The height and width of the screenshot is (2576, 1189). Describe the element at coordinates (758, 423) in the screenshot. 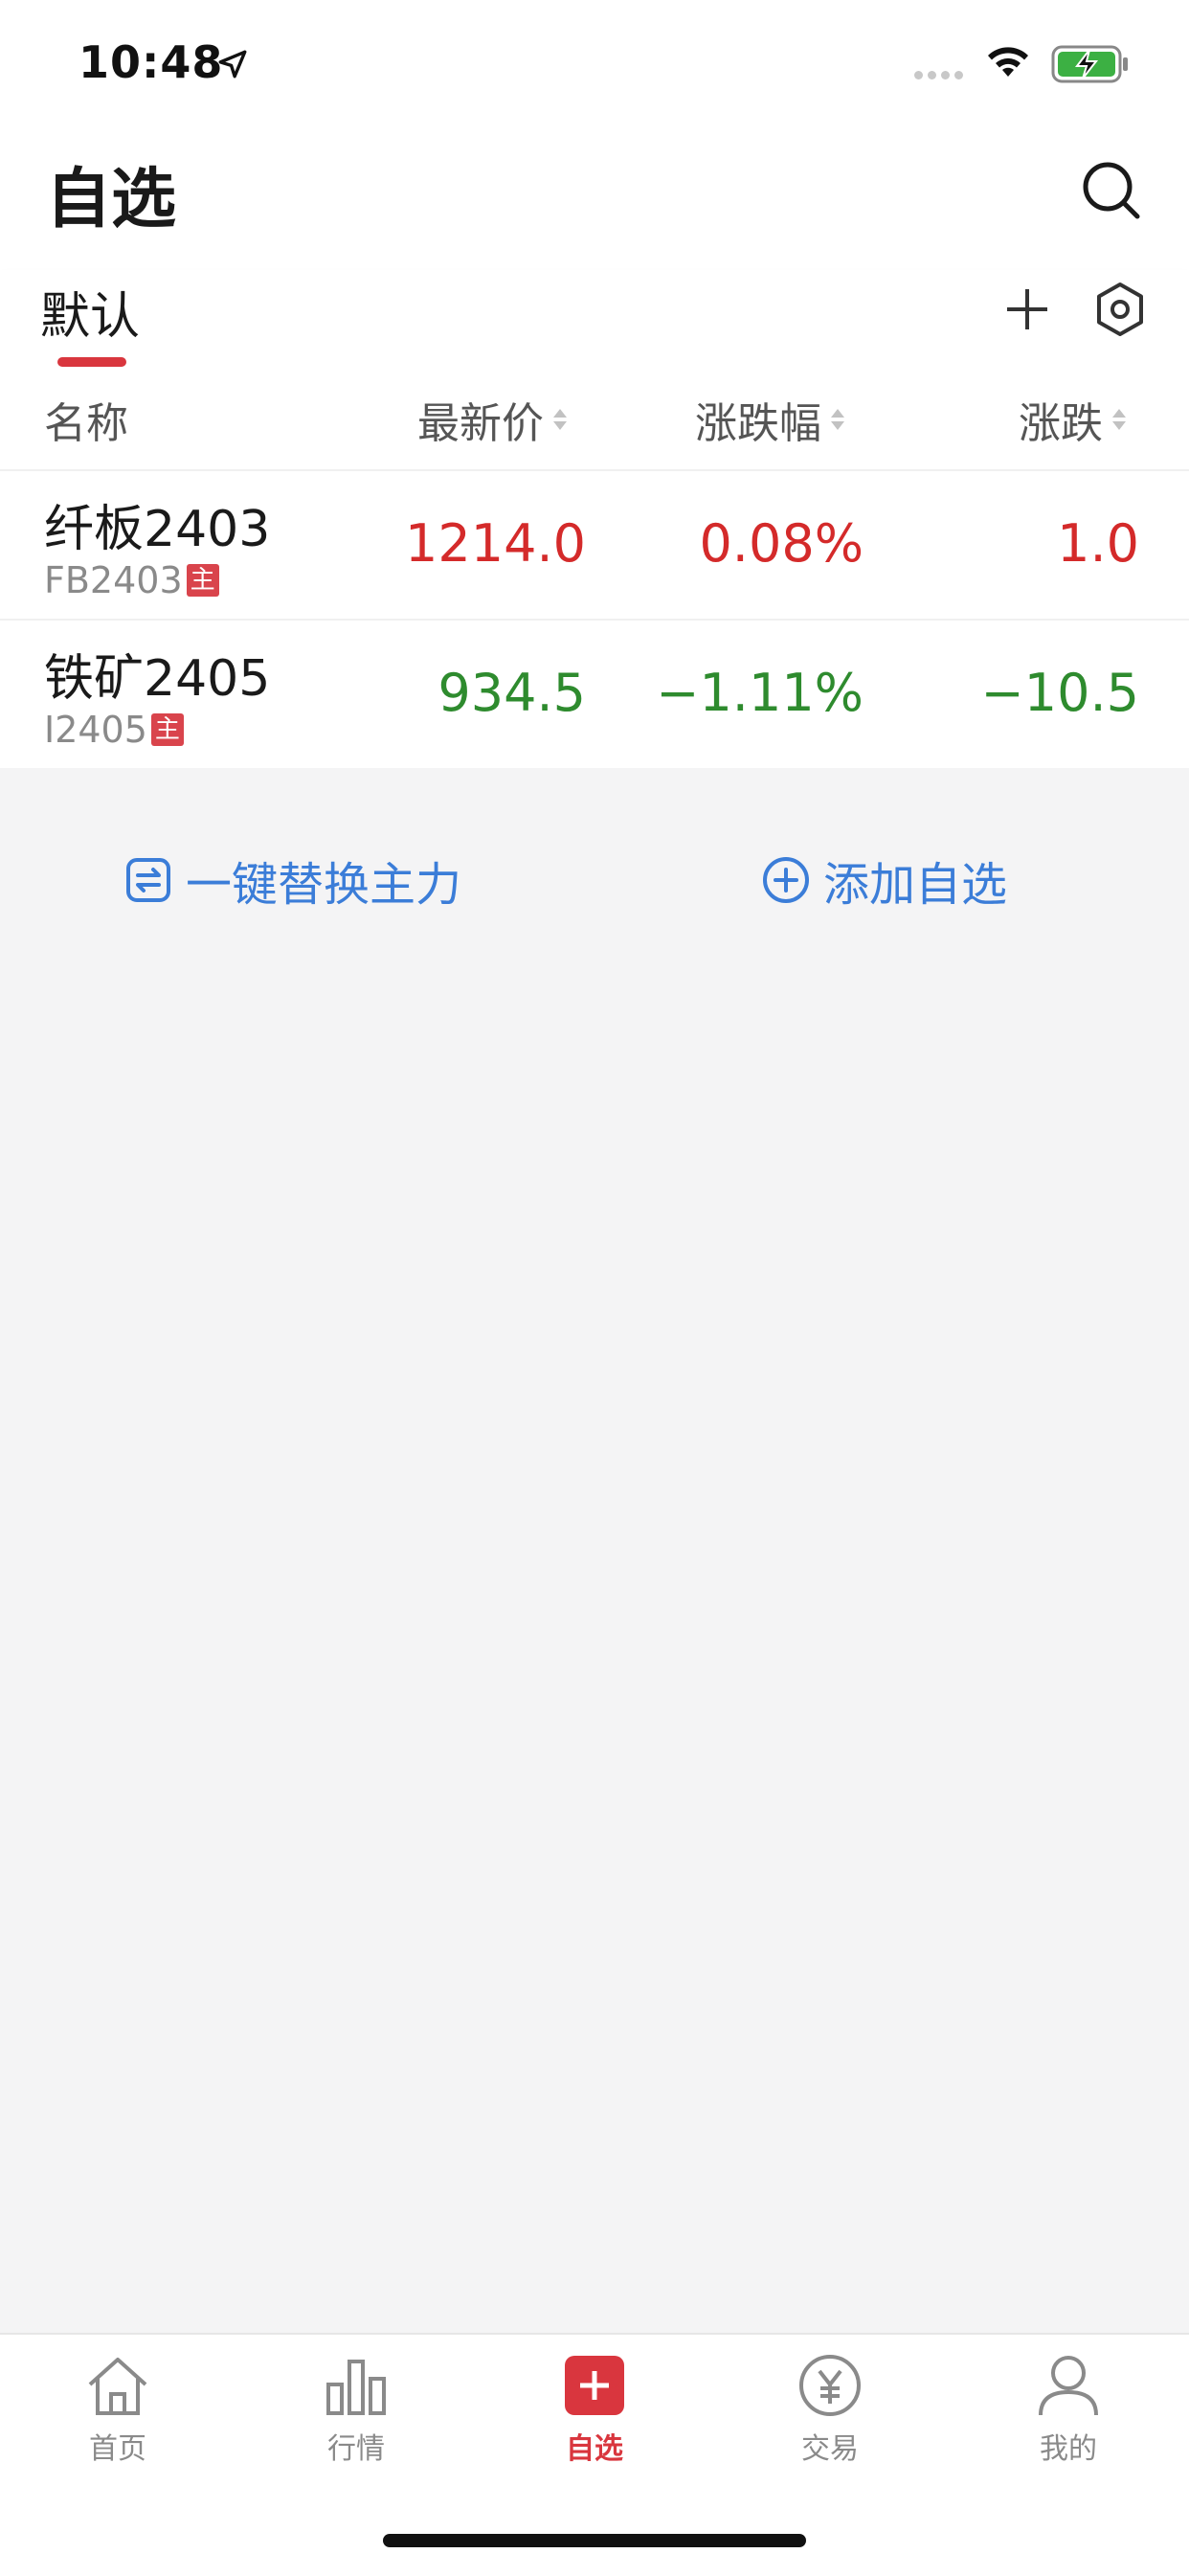

I see `column-change-pct-label: 涨跌幅` at that location.